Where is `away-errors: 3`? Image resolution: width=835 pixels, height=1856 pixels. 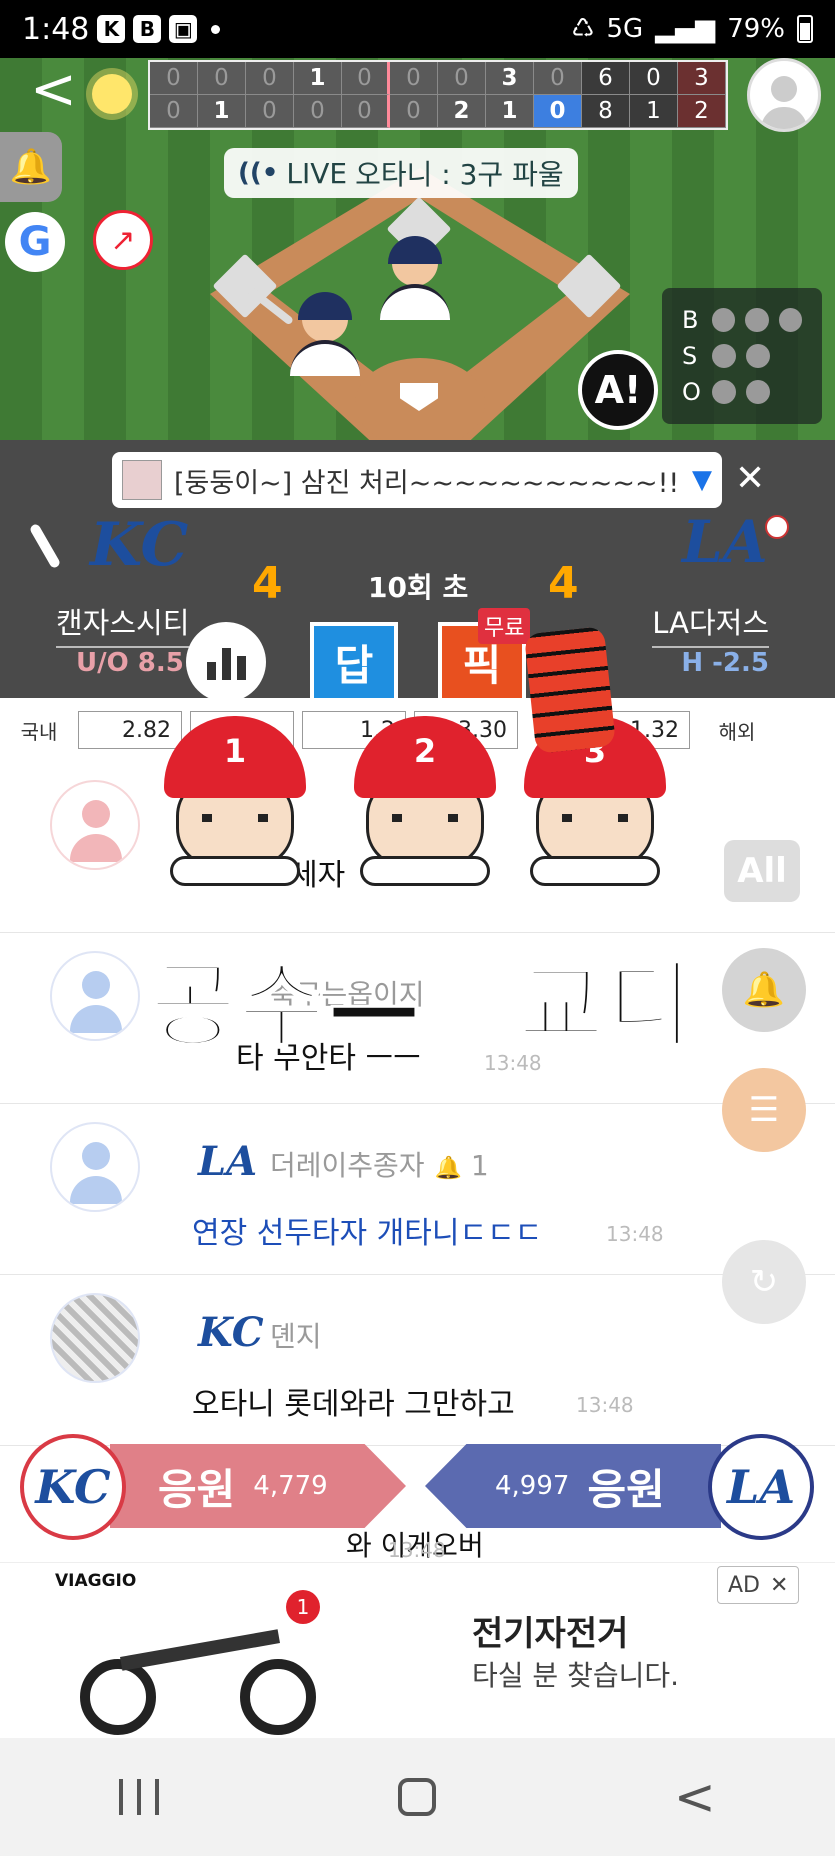 away-errors: 3 is located at coordinates (702, 78).